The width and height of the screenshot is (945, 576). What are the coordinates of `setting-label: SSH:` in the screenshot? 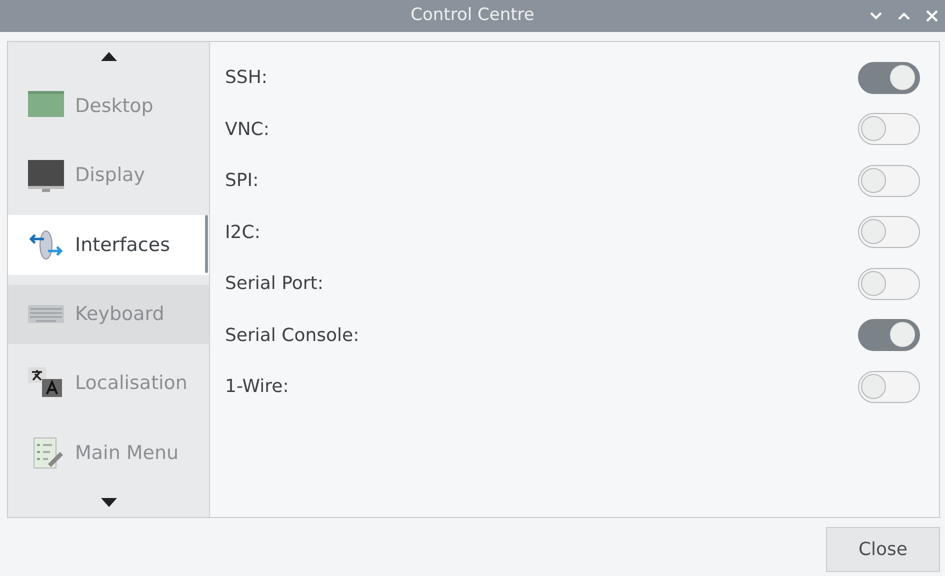 It's located at (246, 78).